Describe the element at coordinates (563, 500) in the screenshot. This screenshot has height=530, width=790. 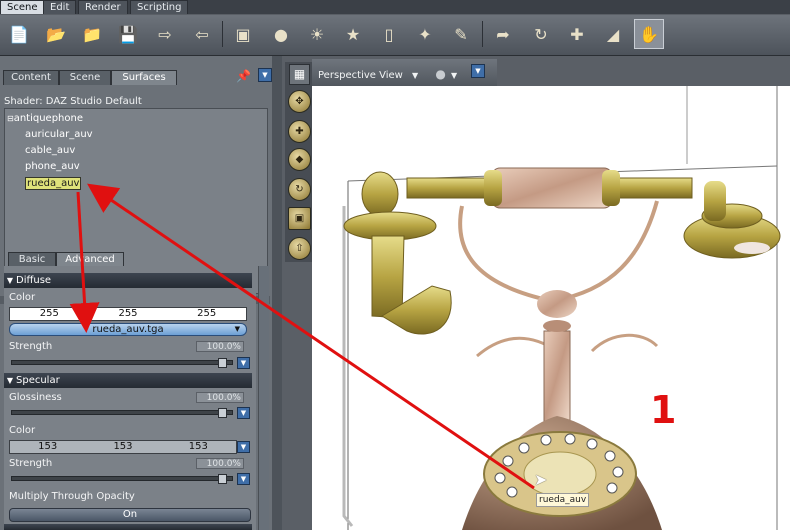
I see `surface-tooltip: rueda_auv` at that location.